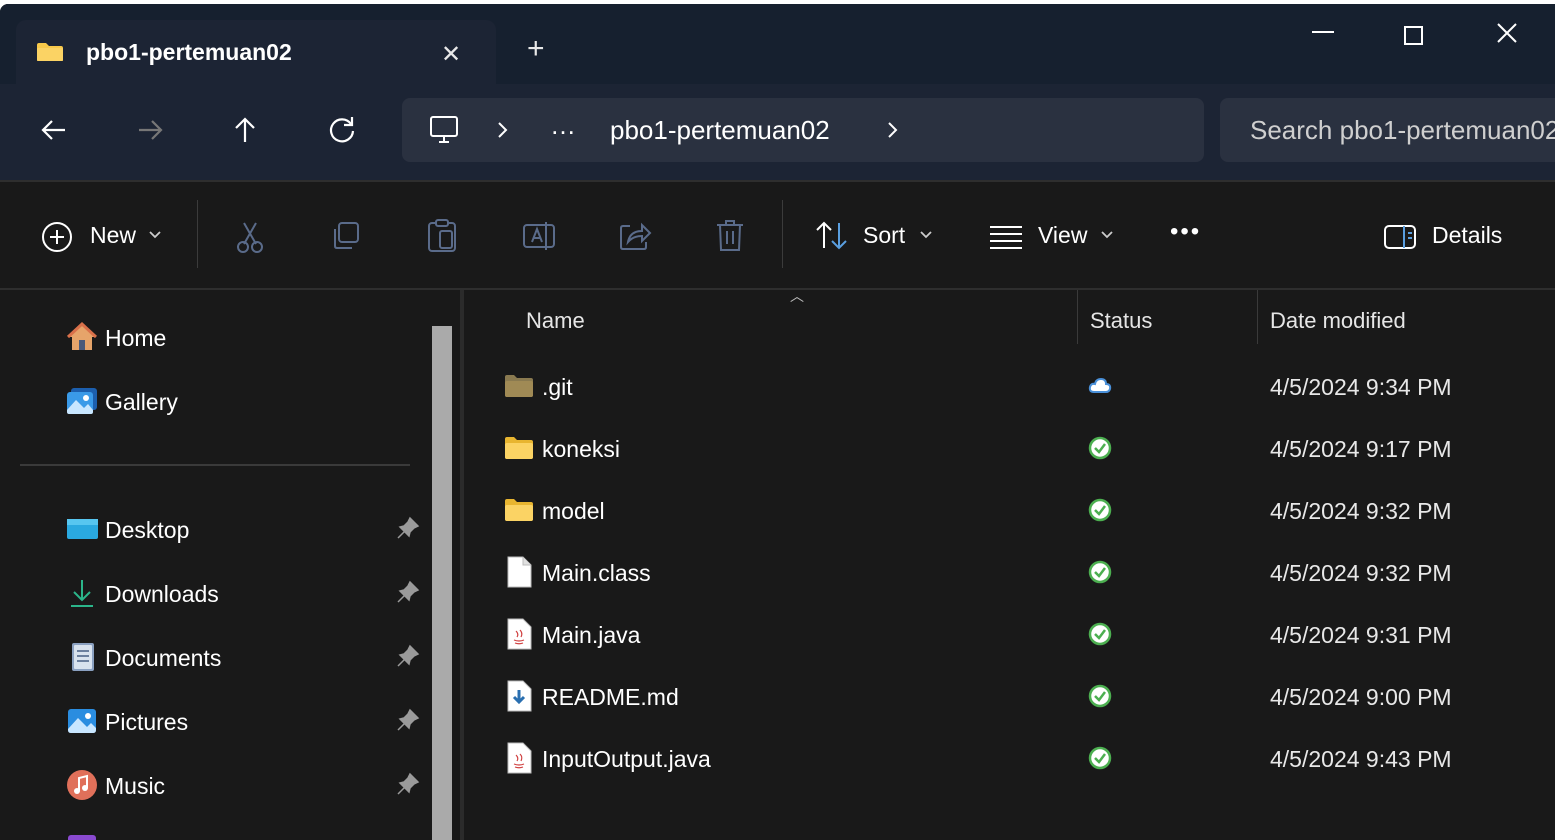 The height and width of the screenshot is (840, 1557). What do you see at coordinates (189, 52) in the screenshot?
I see `tab-title: pbo1-pertemuan02` at bounding box center [189, 52].